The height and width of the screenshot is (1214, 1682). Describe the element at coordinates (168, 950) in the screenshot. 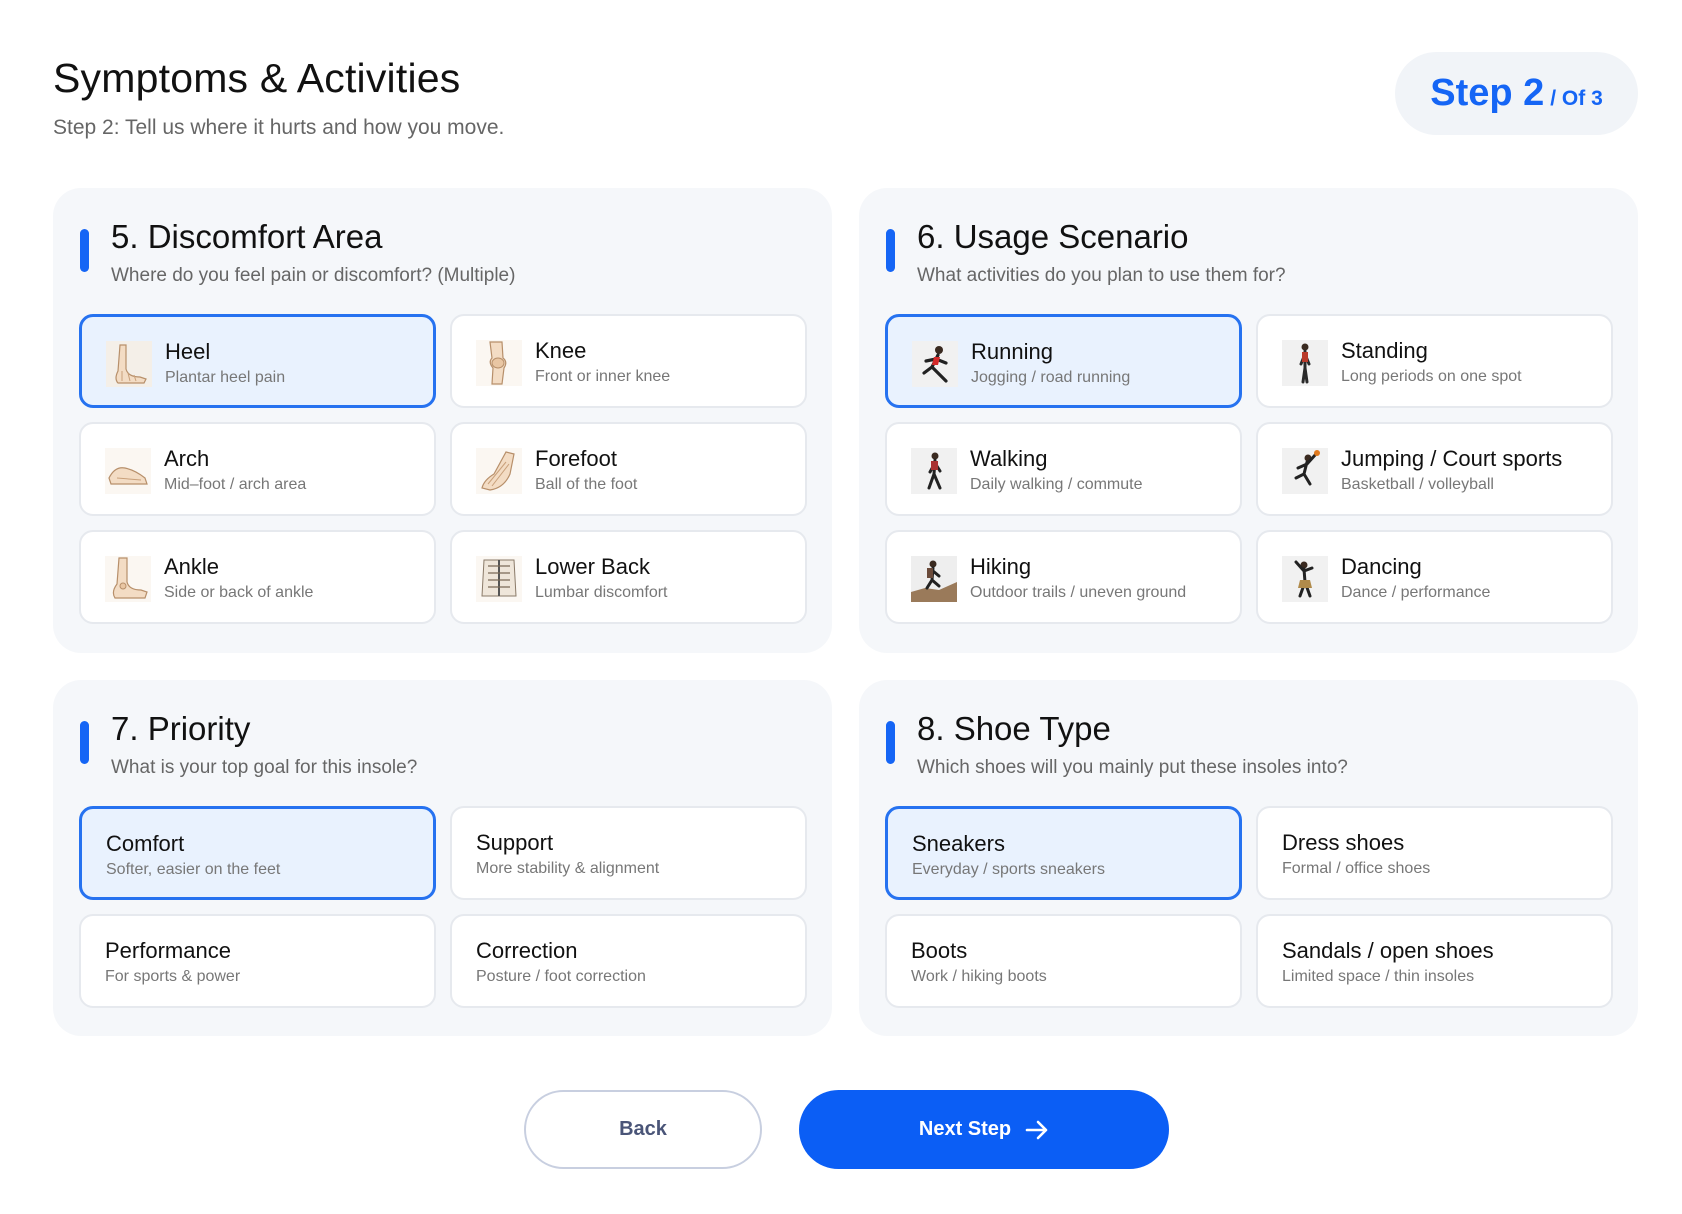

I see `option-label: Performance` at that location.